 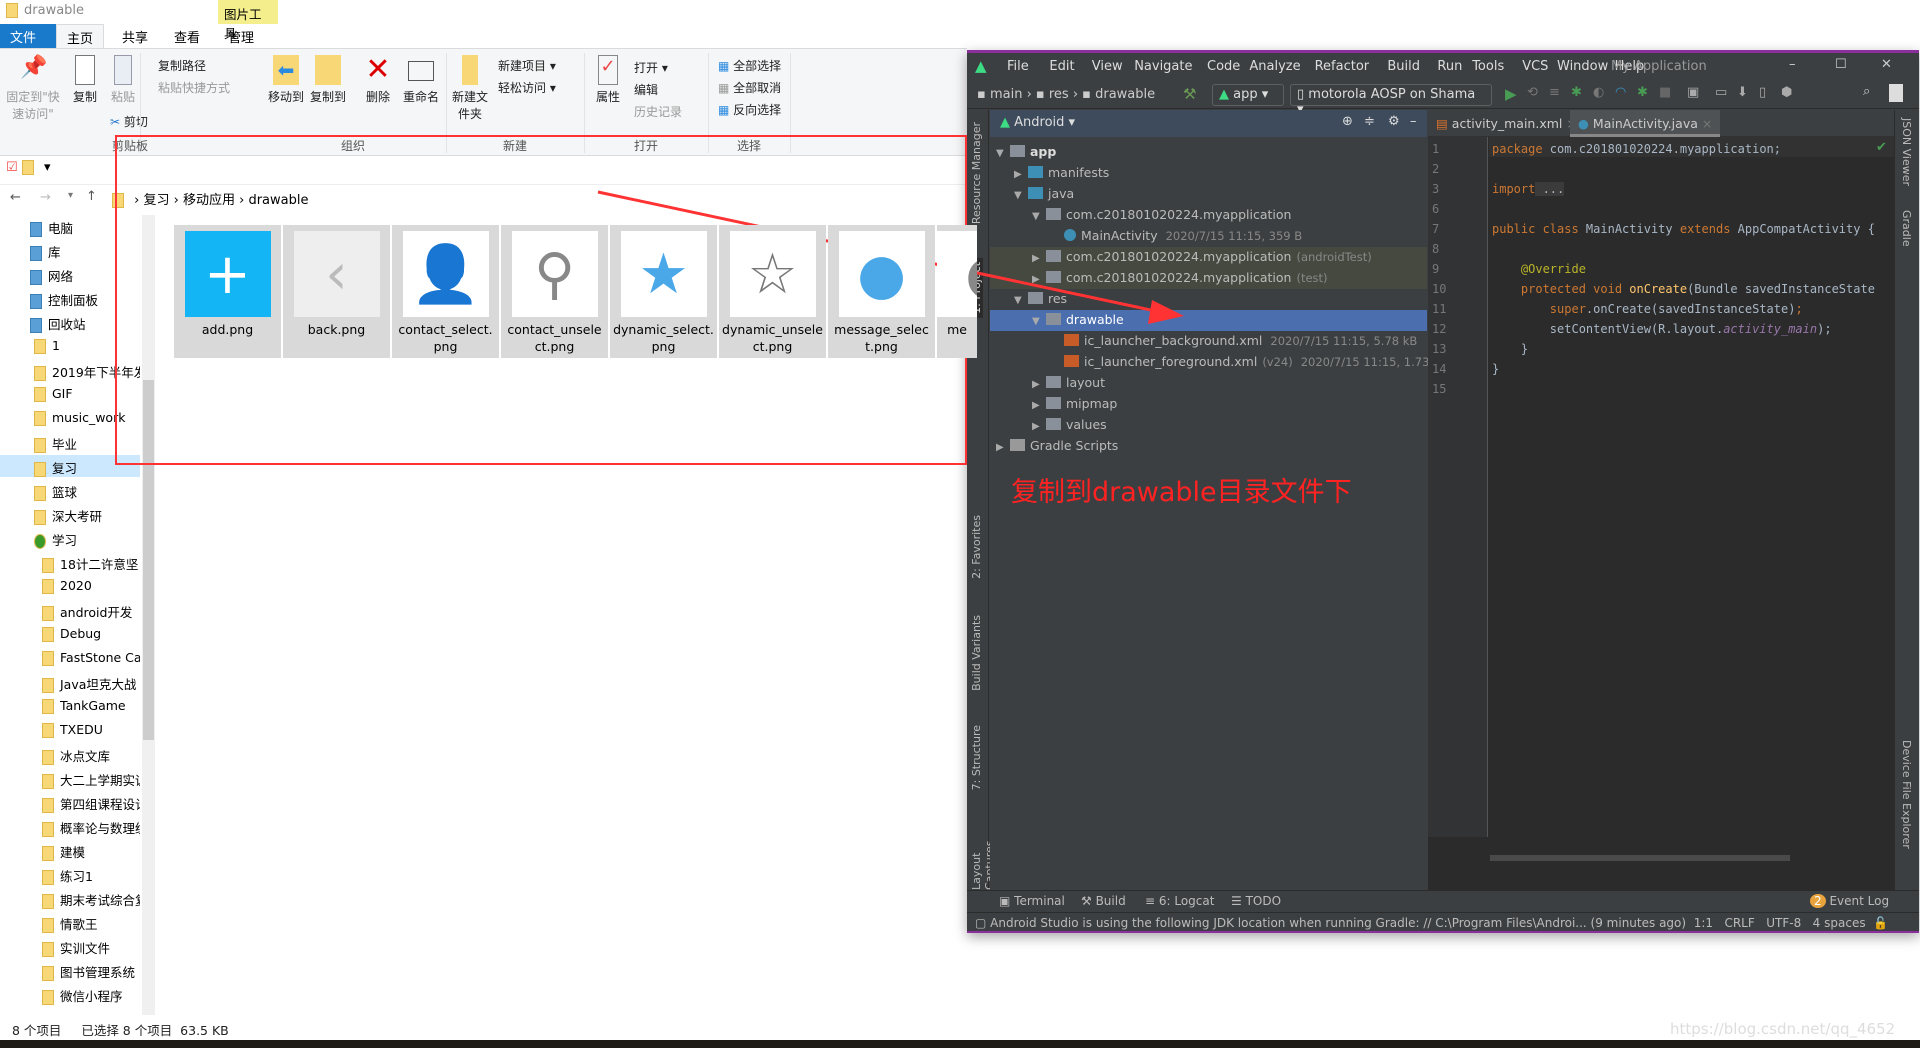 What do you see at coordinates (554, 274) in the screenshot?
I see `person-outline-icon: ⚲` at bounding box center [554, 274].